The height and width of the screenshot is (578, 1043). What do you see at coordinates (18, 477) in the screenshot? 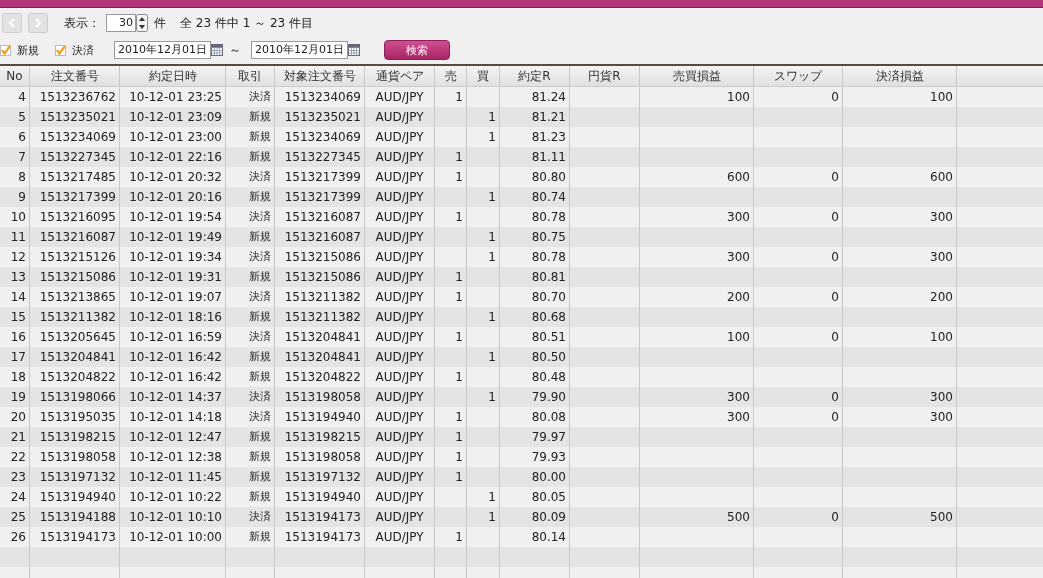
I see `table-cell: 23` at bounding box center [18, 477].